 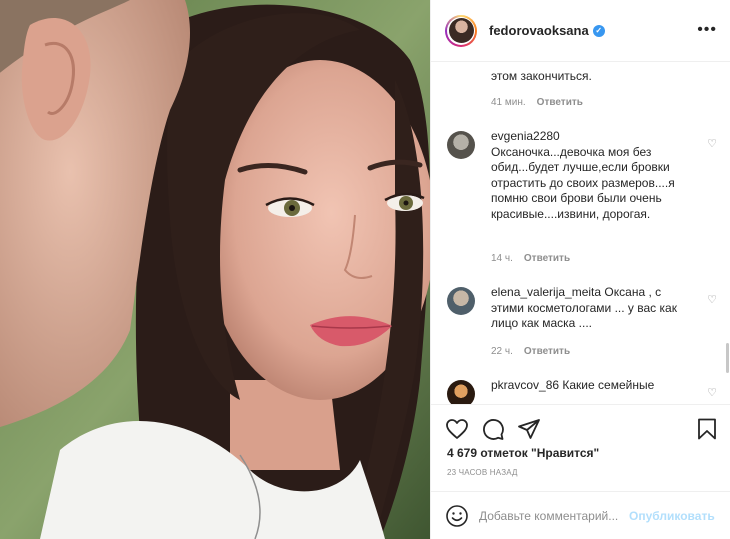 What do you see at coordinates (502, 258) in the screenshot?
I see `comment-time: 14 ч.` at bounding box center [502, 258].